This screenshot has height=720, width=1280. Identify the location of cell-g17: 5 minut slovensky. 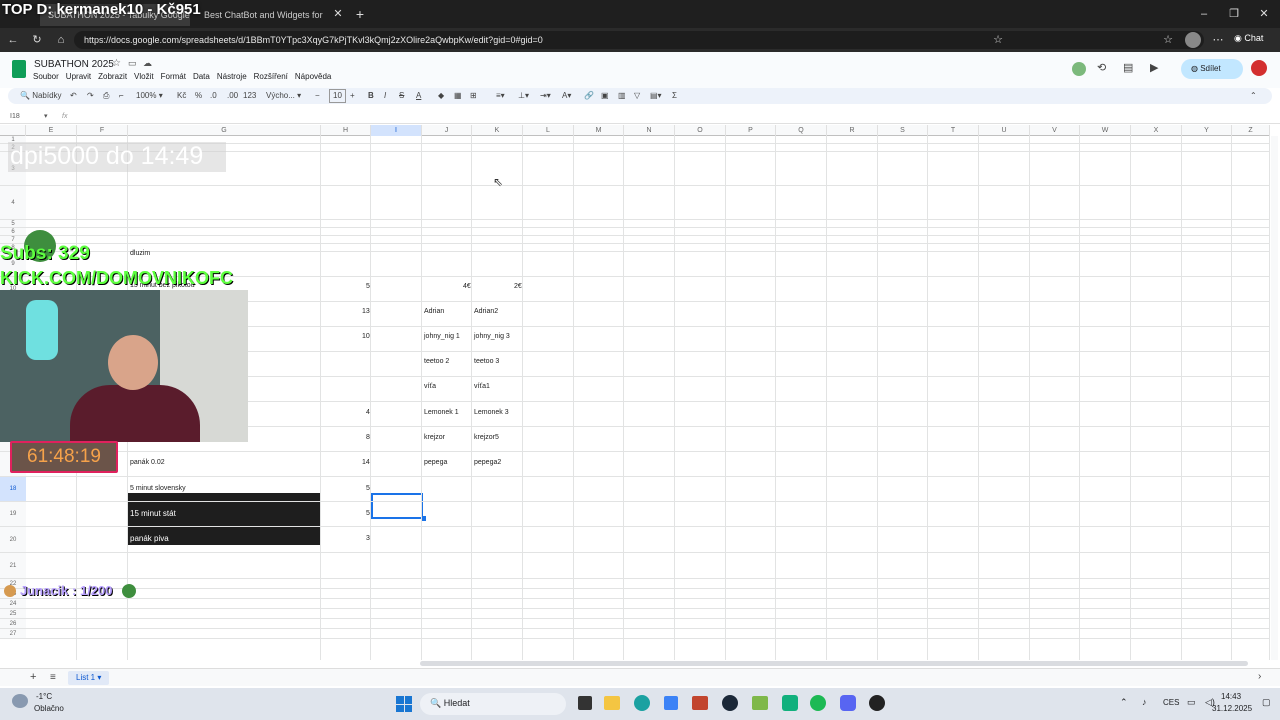
(158, 488).